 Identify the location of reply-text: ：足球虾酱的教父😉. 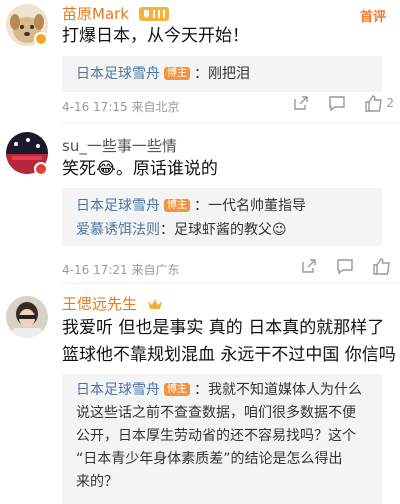
(223, 230).